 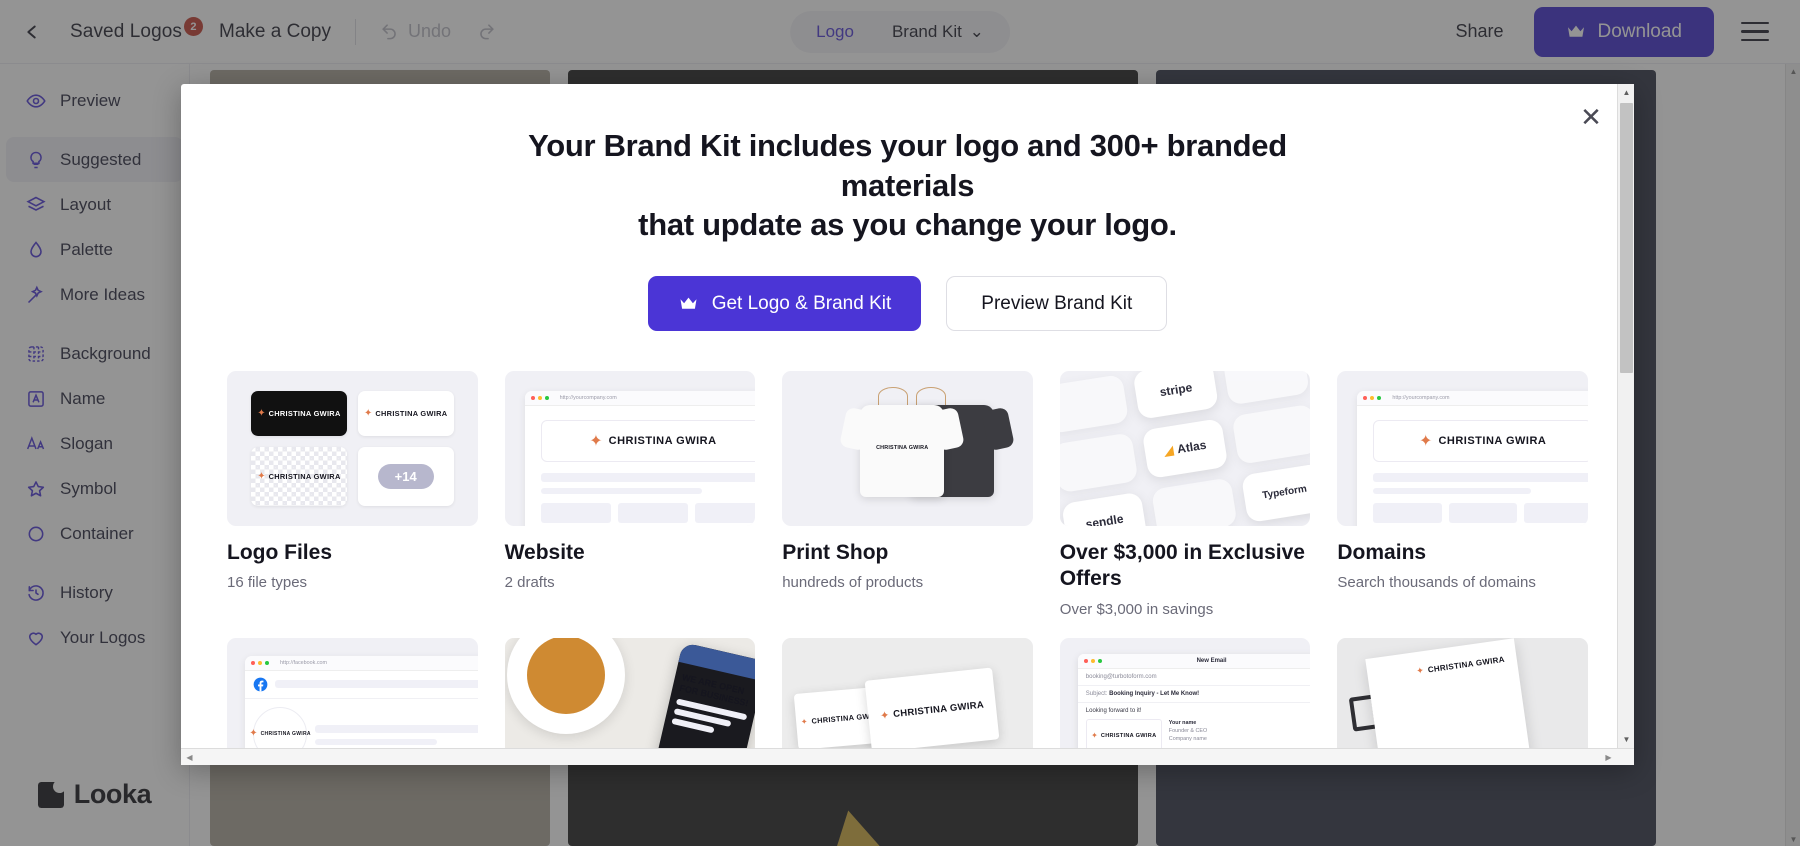 What do you see at coordinates (279, 553) in the screenshot?
I see `tile-title: Logo Files` at bounding box center [279, 553].